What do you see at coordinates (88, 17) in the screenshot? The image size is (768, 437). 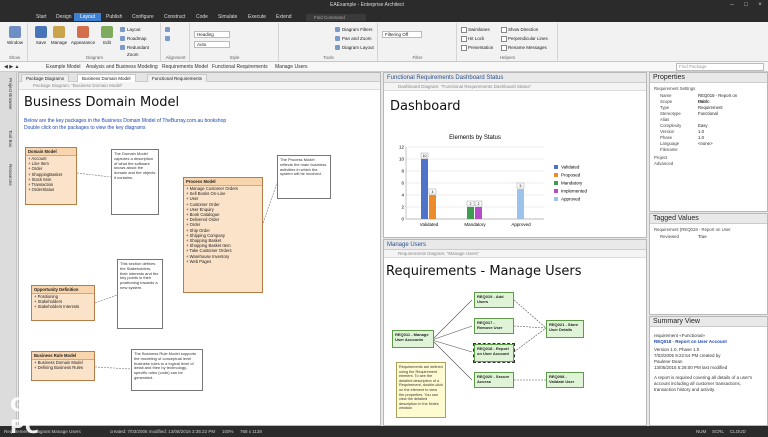 I see `tab-layout: Layout` at bounding box center [88, 17].